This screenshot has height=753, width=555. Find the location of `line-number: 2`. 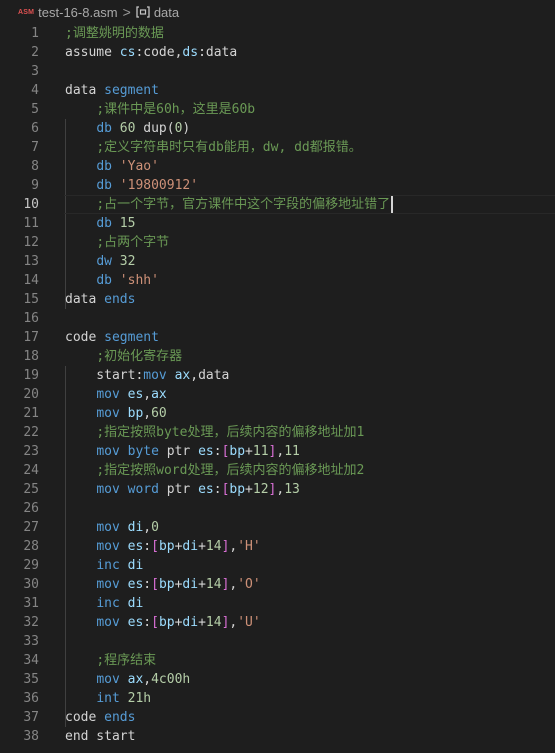

line-number: 2 is located at coordinates (35, 52).